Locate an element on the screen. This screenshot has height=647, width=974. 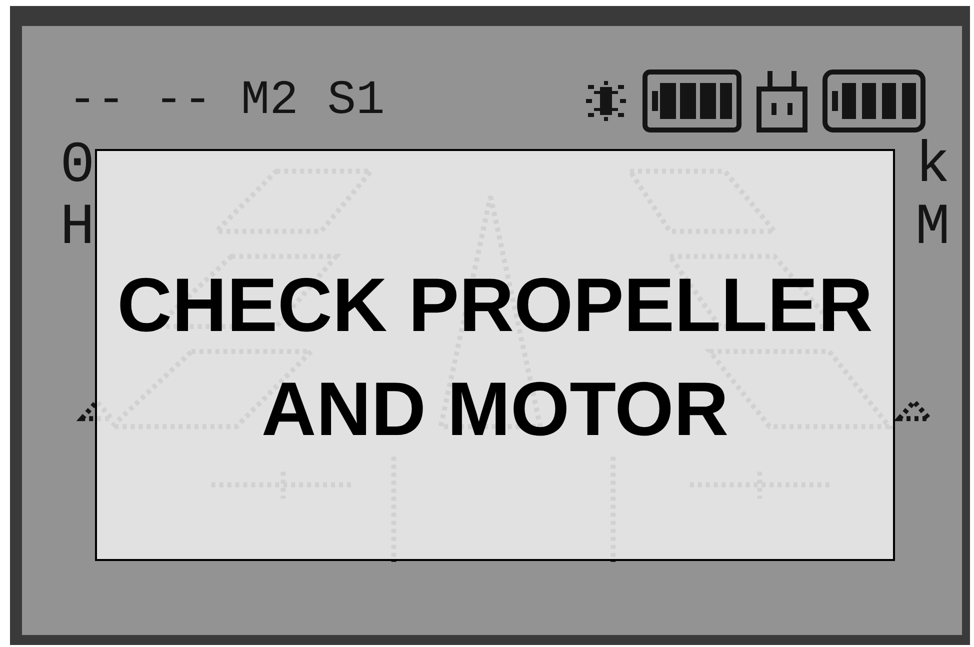
status-text: -- -- M2 S1 is located at coordinates (226, 101).